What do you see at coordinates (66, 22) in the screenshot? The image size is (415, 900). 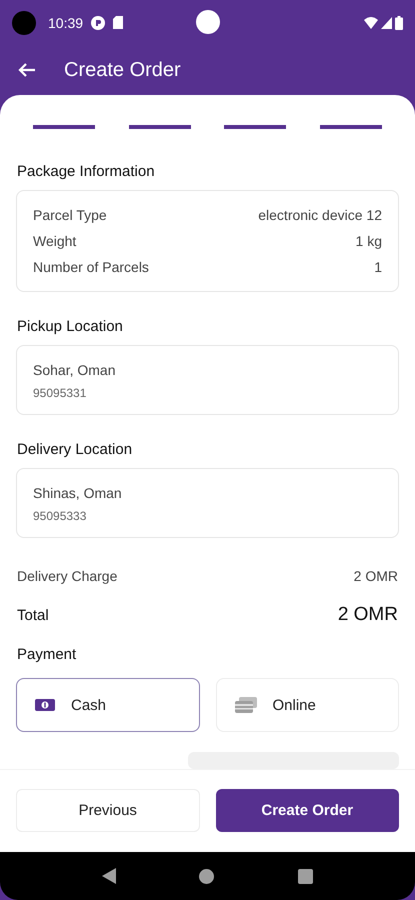 I see `status-time: 10:39` at bounding box center [66, 22].